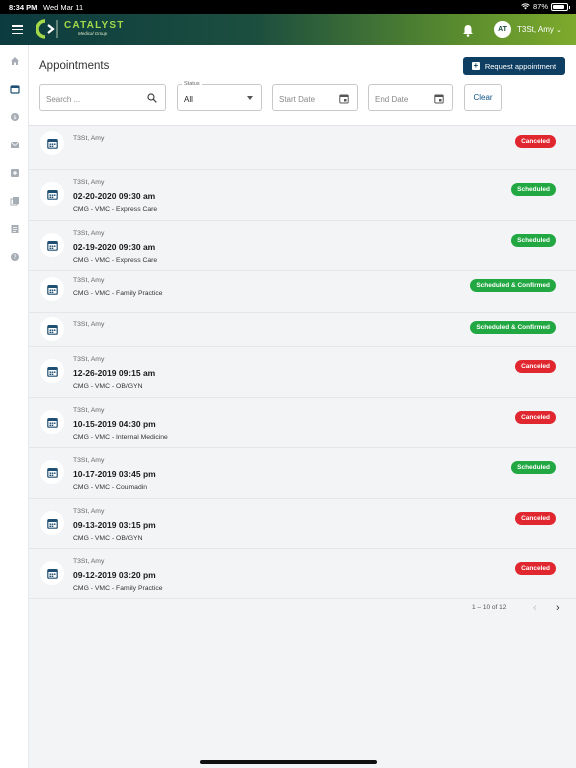 The width and height of the screenshot is (576, 768). What do you see at coordinates (14, 60) in the screenshot?
I see `home-icon` at bounding box center [14, 60].